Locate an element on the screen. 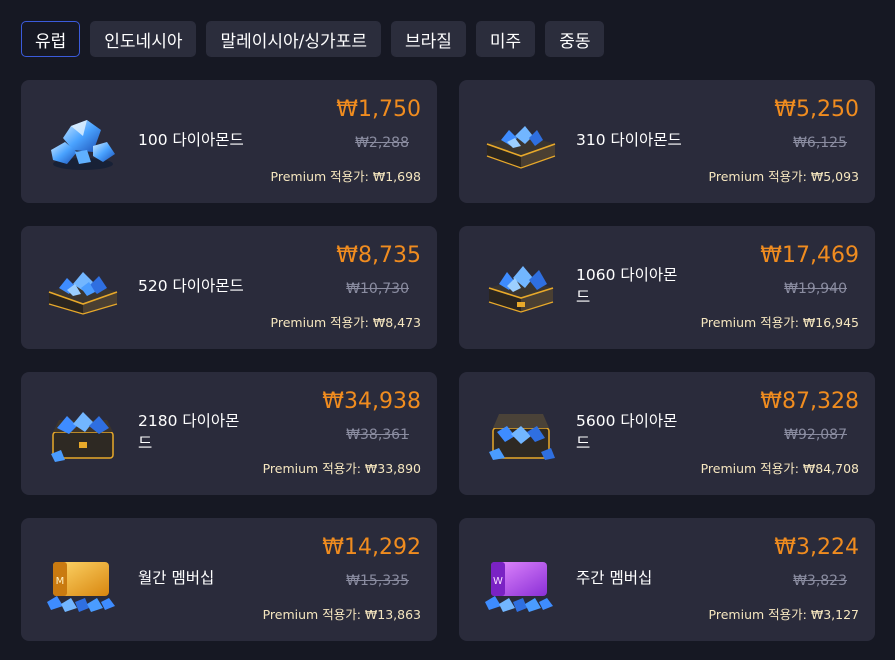 The height and width of the screenshot is (660, 895). premium-price-line: Premium 적용가: ₩1,698 is located at coordinates (346, 175).